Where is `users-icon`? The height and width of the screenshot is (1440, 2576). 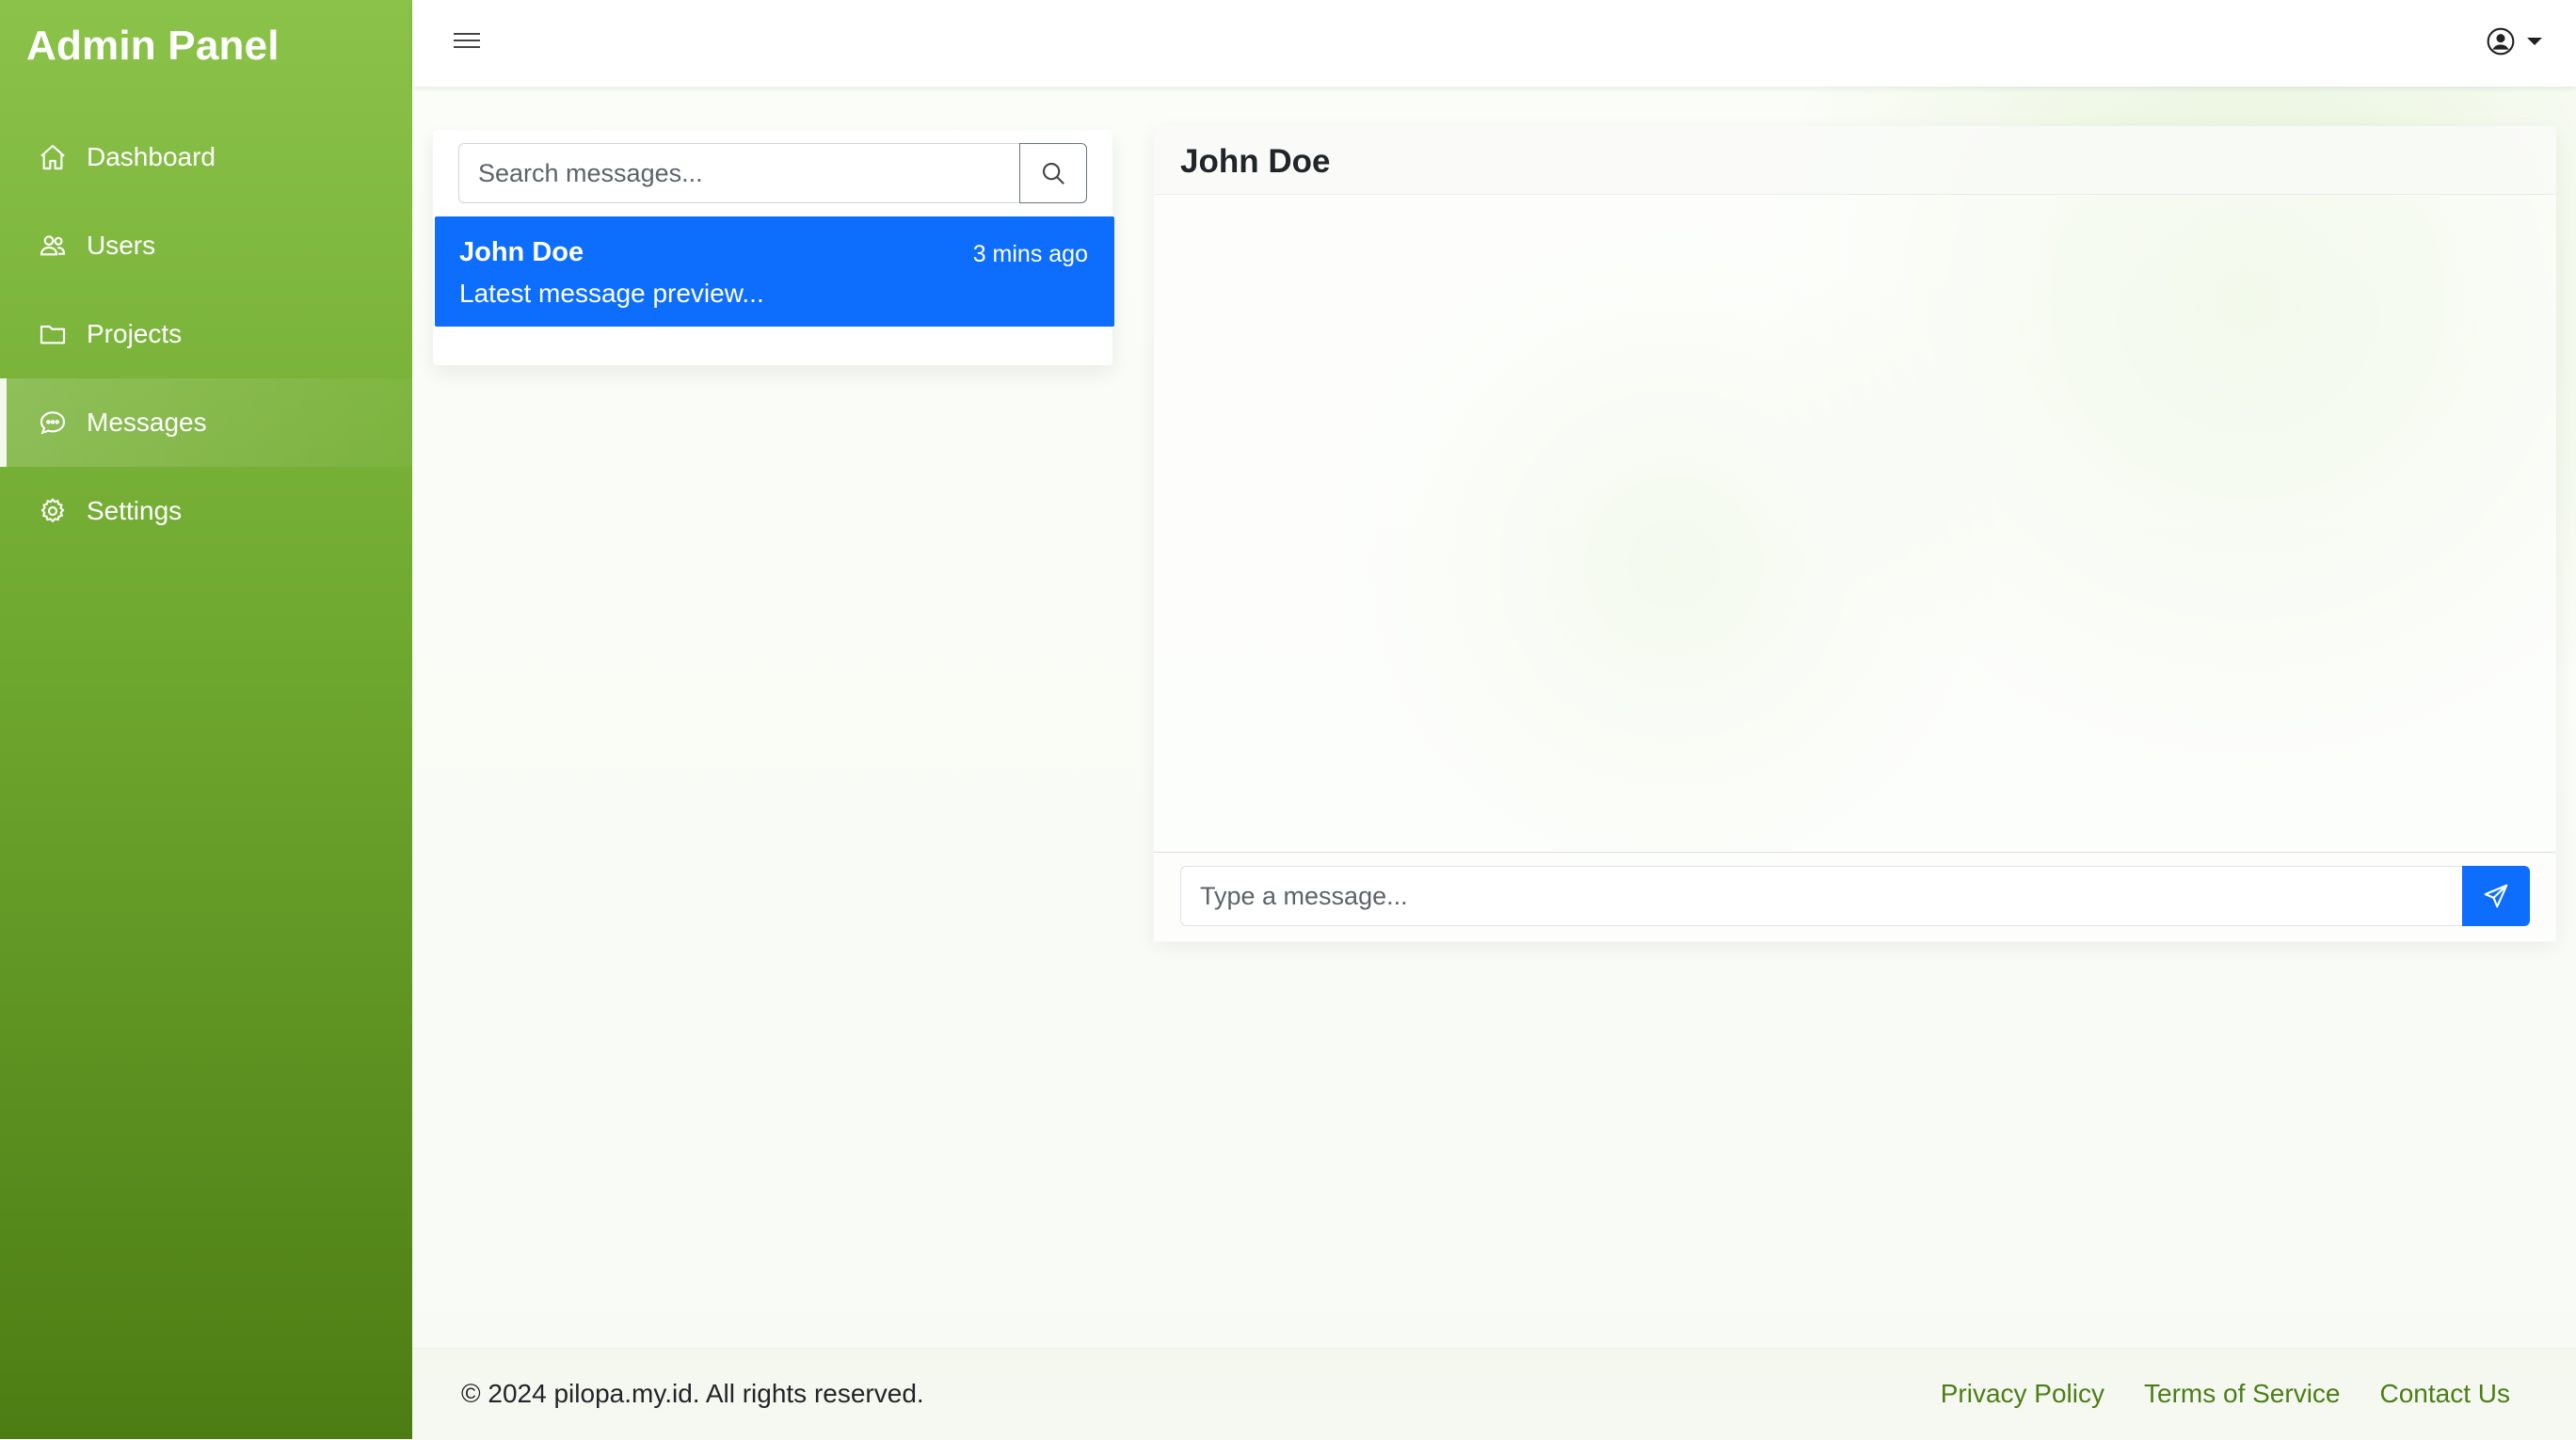
users-icon is located at coordinates (53, 245).